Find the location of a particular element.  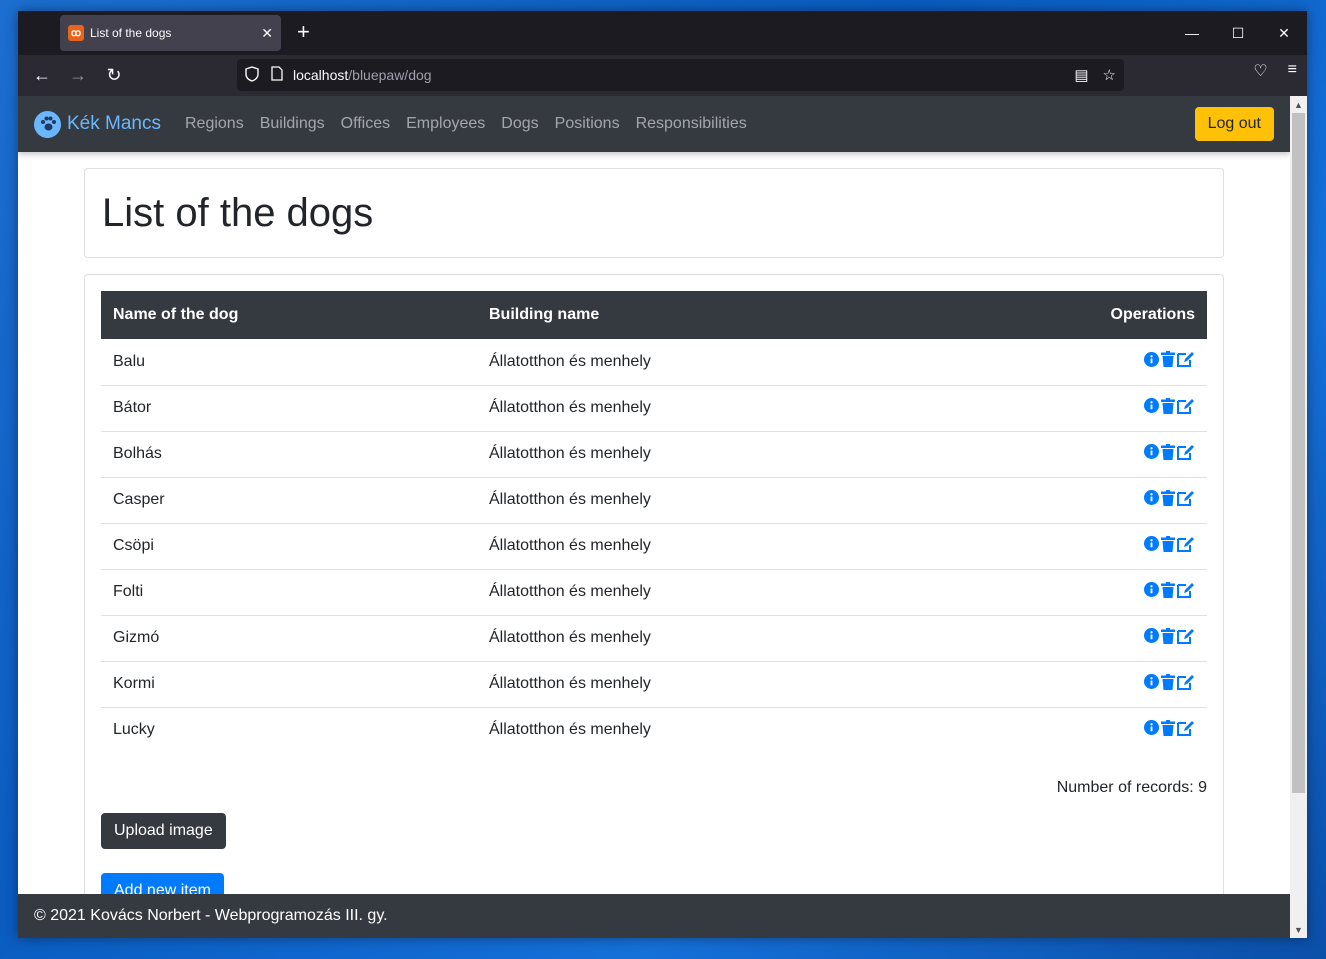

nav-offices: Offices is located at coordinates (366, 124).